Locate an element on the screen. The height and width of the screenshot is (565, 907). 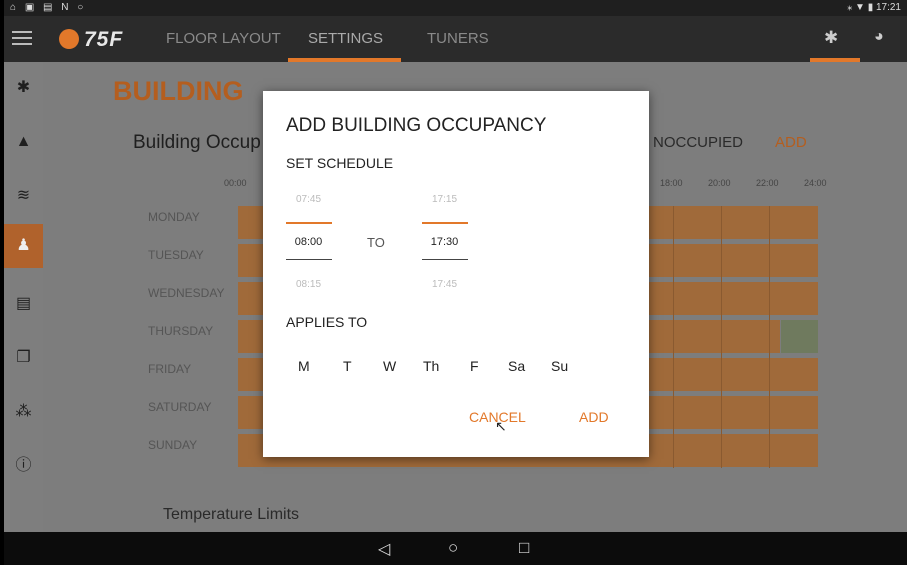
navigation-bar: ◁ ○ □ is located at coordinates (455, 548).